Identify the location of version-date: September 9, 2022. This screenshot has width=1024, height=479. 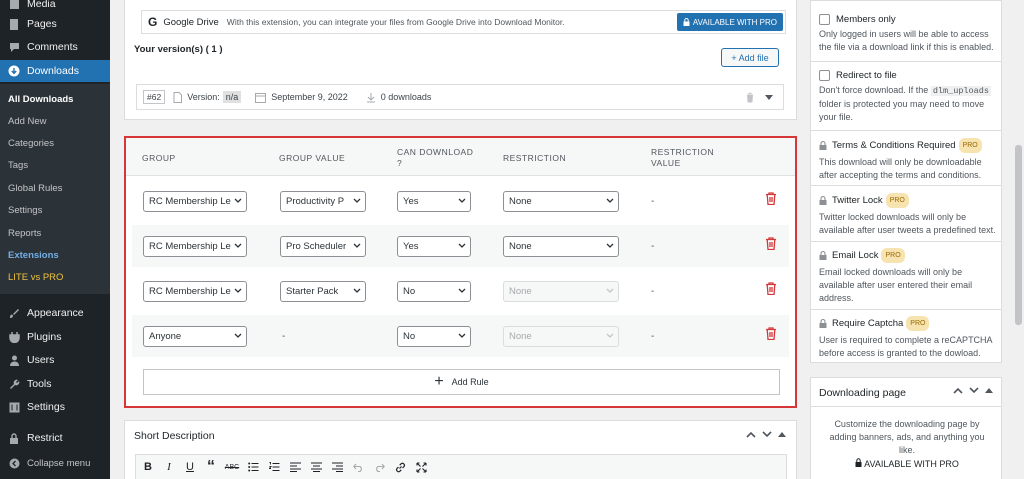
(309, 97).